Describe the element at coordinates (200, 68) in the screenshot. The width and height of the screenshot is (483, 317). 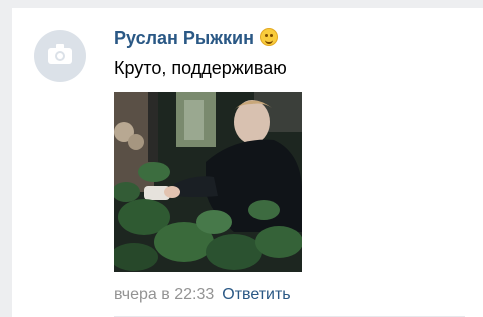
I see `comment-text: Круто, поддерживаю` at that location.